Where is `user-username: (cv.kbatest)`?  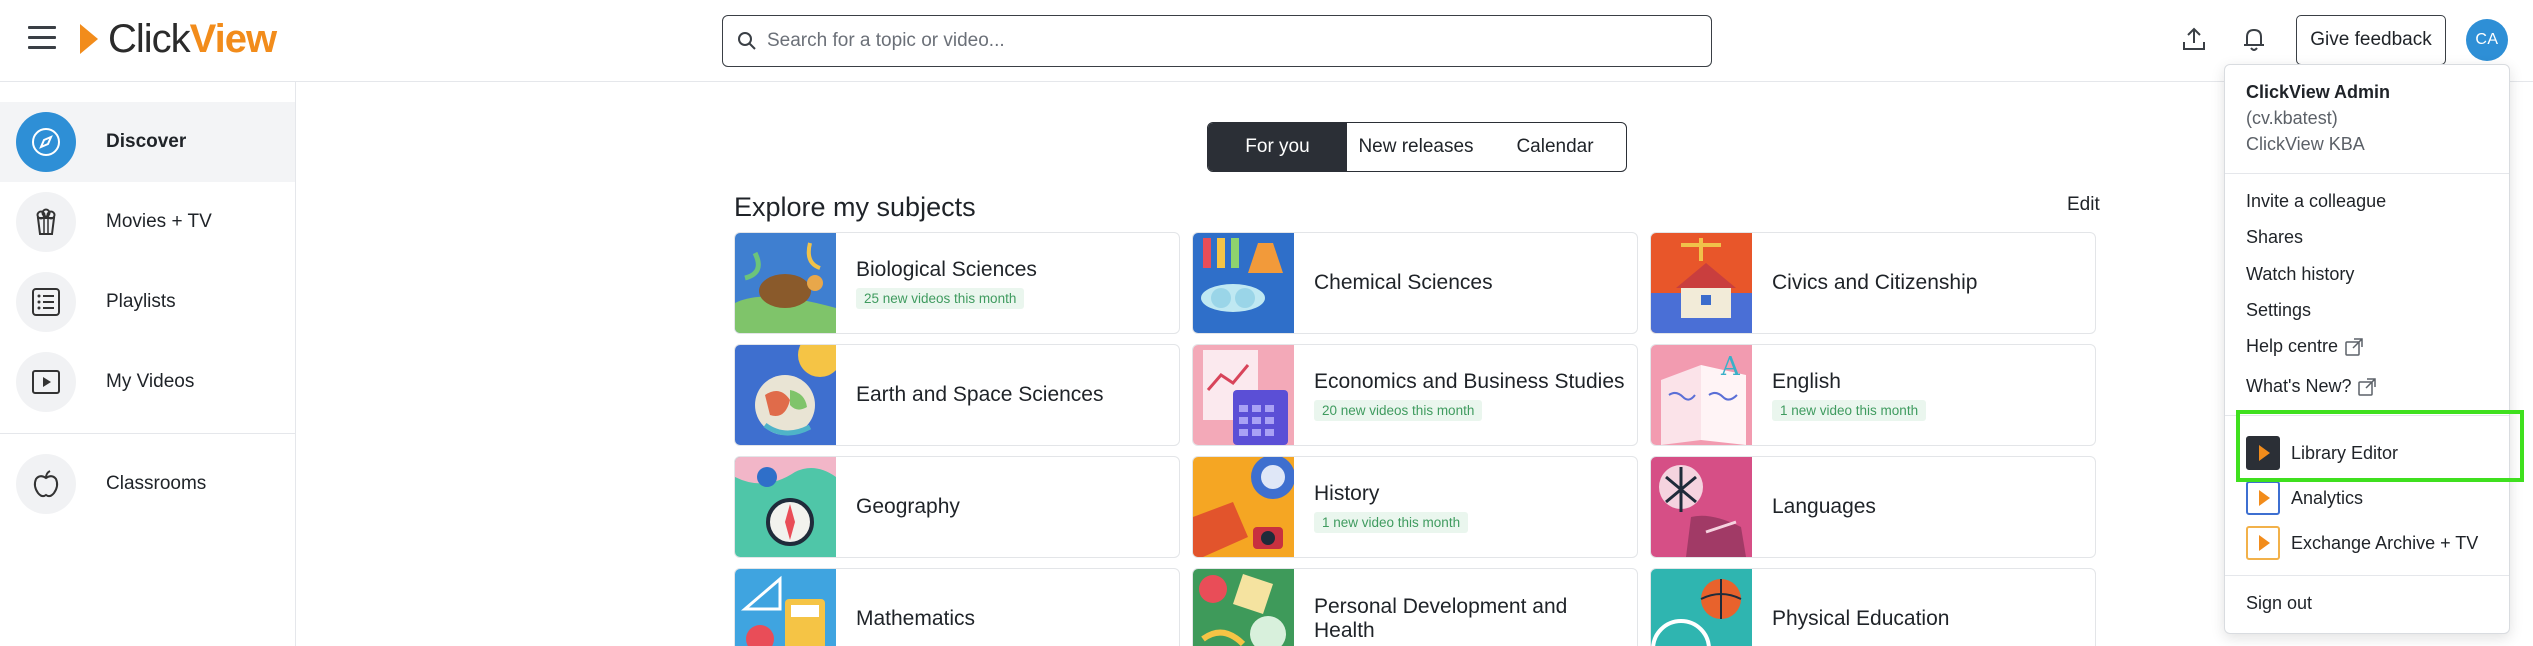 user-username: (cv.kbatest) is located at coordinates (2292, 118).